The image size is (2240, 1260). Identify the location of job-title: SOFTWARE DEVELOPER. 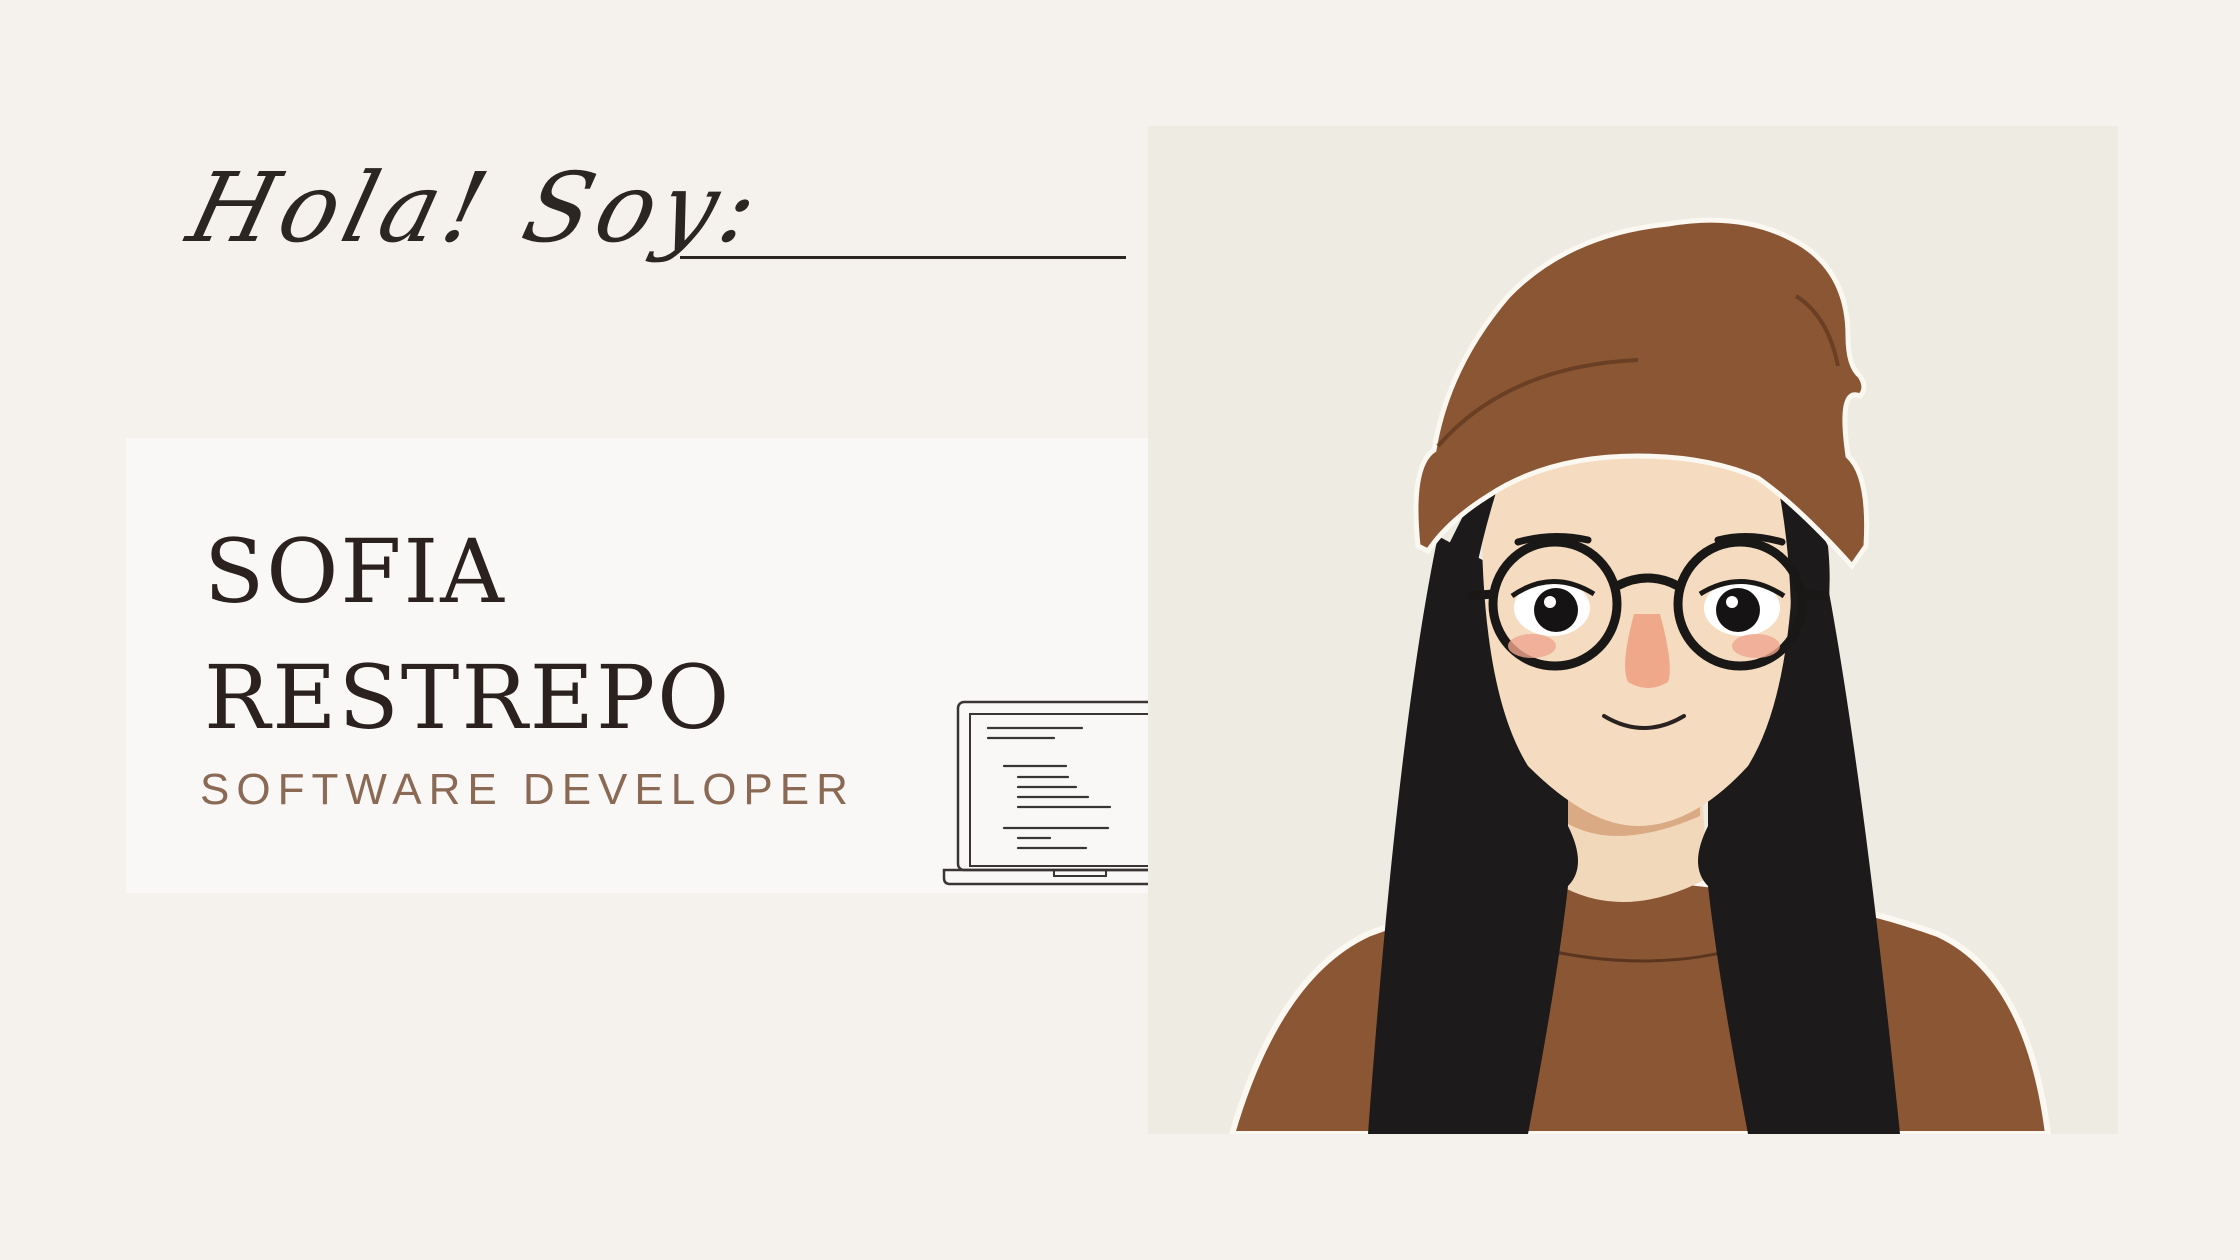
(527, 789).